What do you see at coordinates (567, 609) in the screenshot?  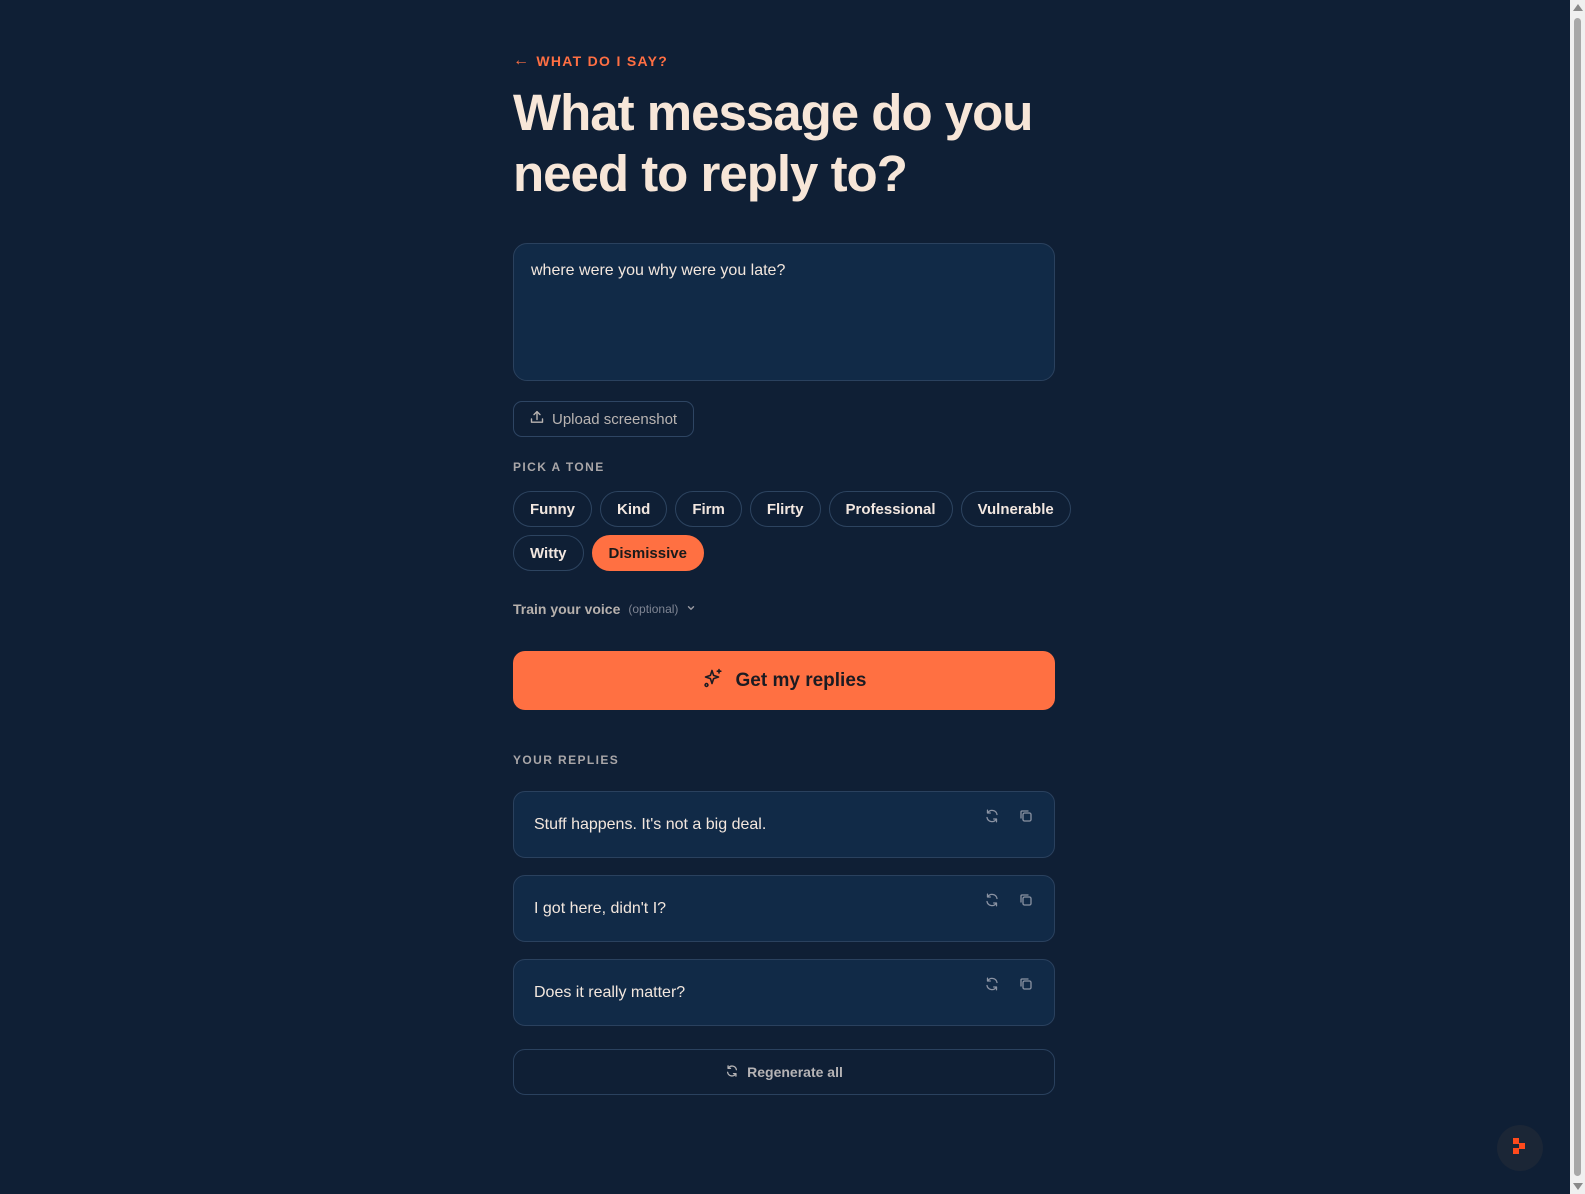 I see `train-voice-label: Train your voice` at bounding box center [567, 609].